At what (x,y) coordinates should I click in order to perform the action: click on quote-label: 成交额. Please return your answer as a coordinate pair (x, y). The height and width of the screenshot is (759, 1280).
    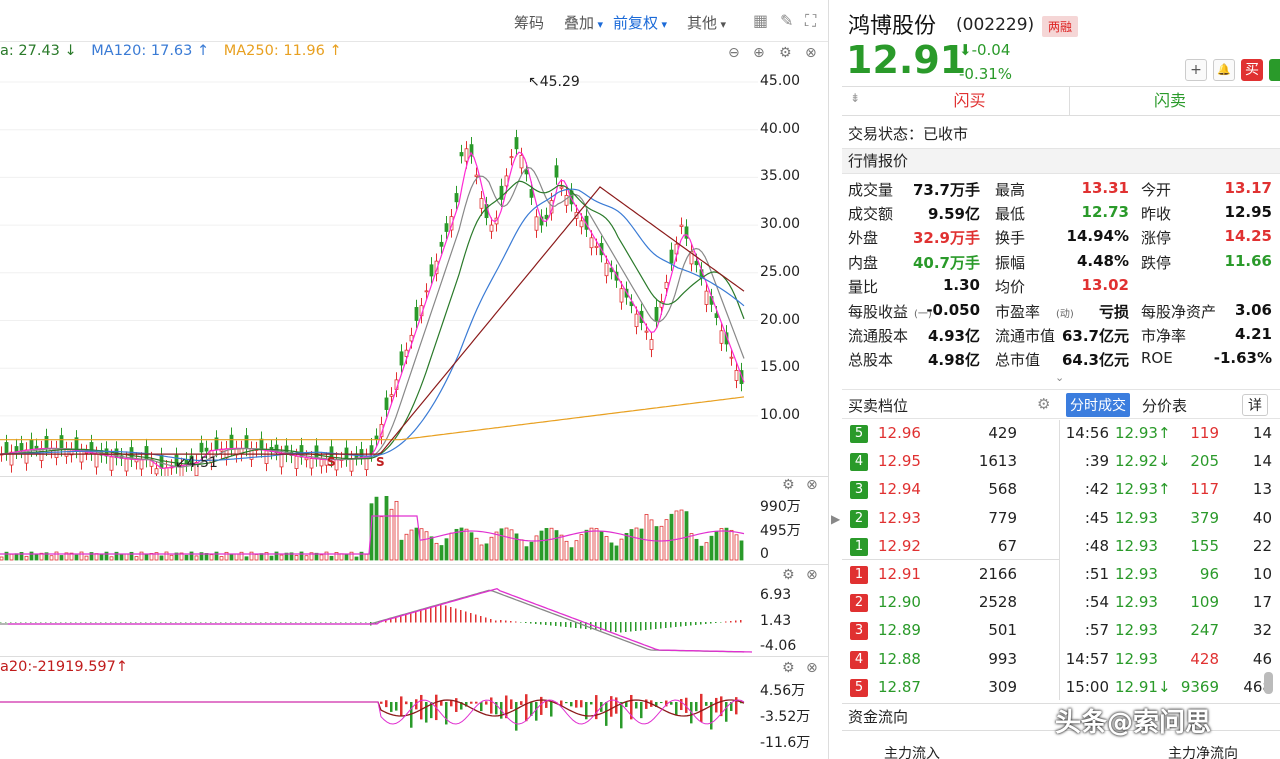
    Looking at the image, I should click on (871, 214).